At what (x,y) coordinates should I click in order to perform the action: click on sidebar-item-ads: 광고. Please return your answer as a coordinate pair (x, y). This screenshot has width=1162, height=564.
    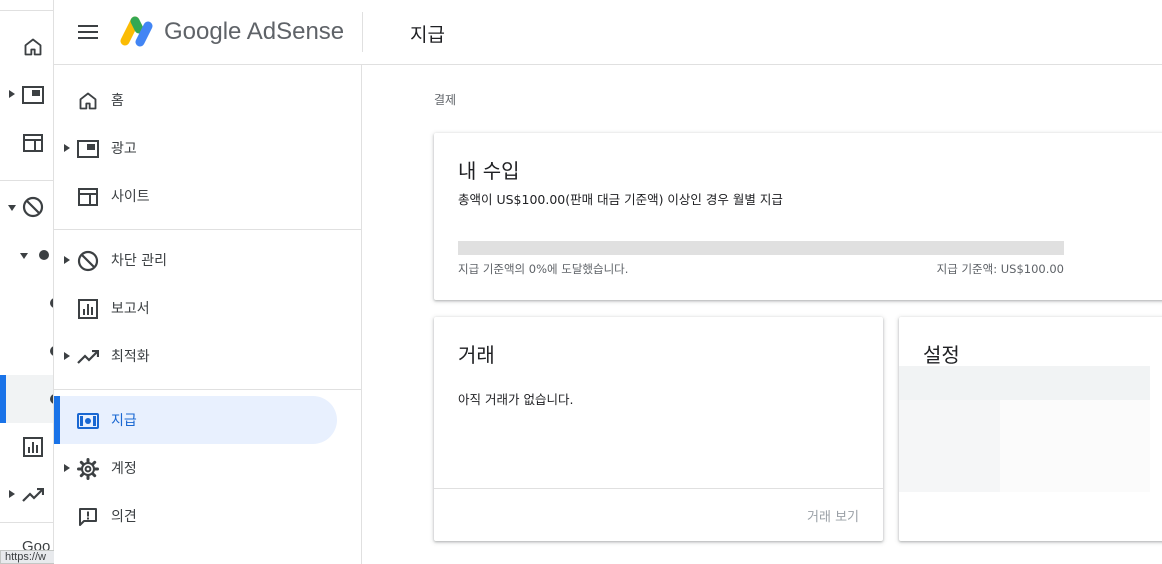
    Looking at the image, I should click on (195, 148).